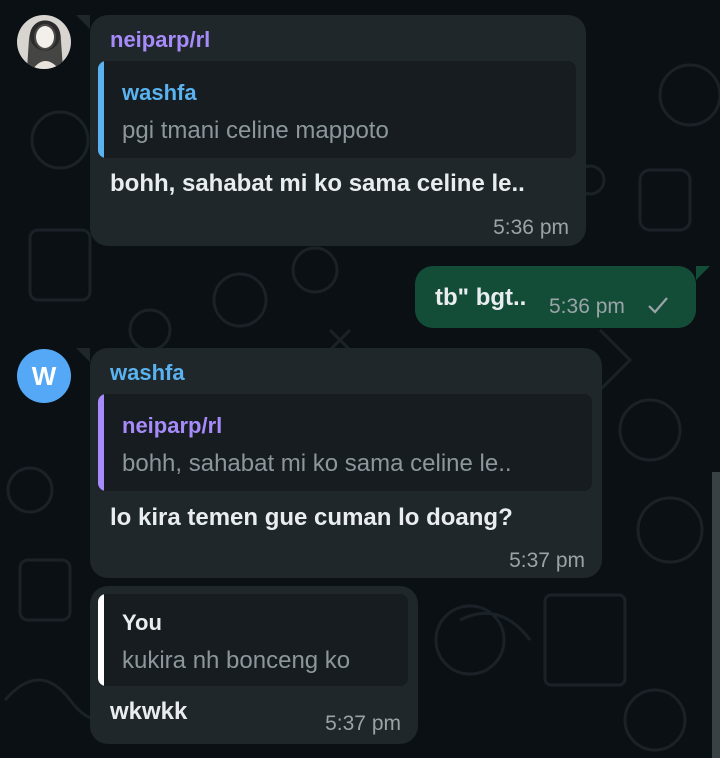 The height and width of the screenshot is (758, 720). What do you see at coordinates (147, 373) in the screenshot?
I see `sender-name: washfa` at bounding box center [147, 373].